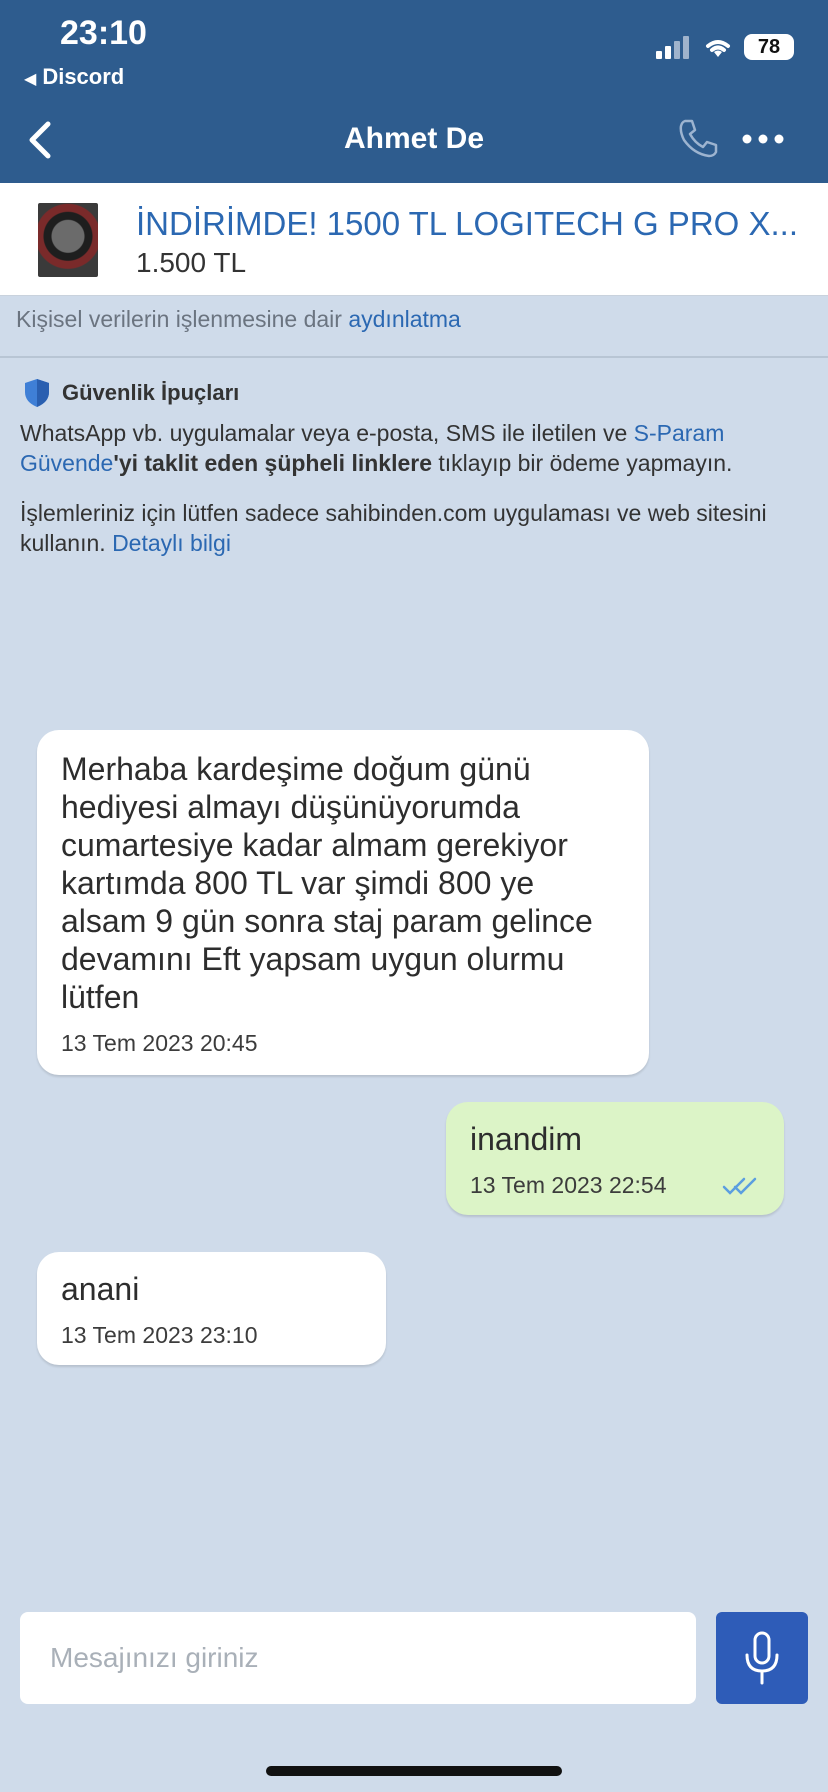  I want to click on message-input, so click(345, 1658).